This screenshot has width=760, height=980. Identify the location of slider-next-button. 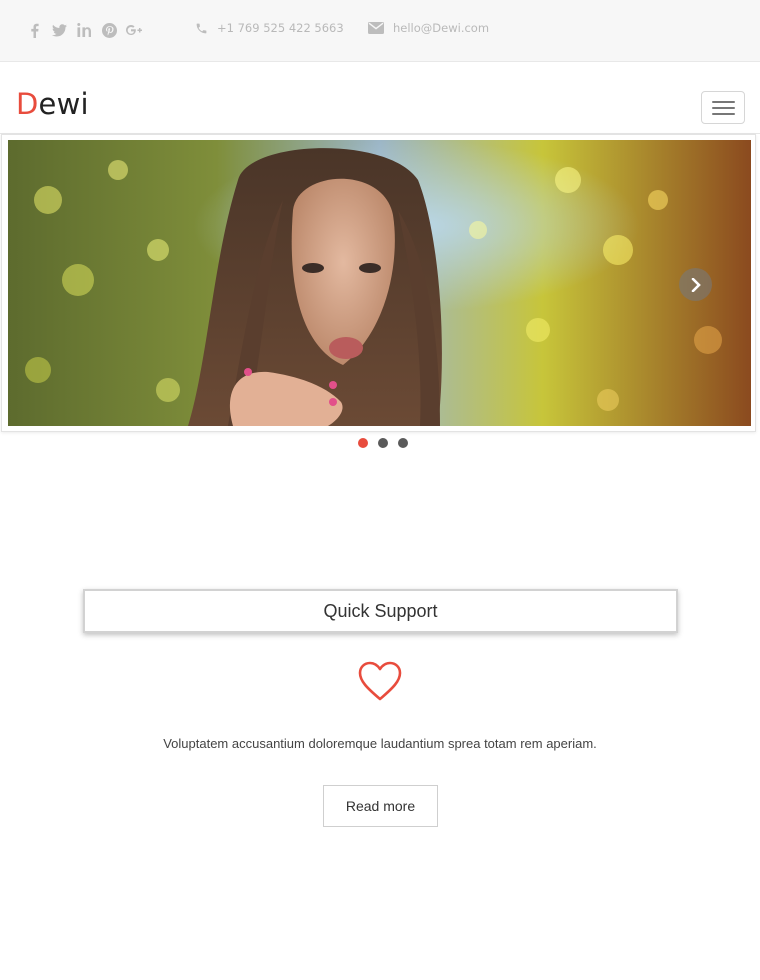
(695, 284).